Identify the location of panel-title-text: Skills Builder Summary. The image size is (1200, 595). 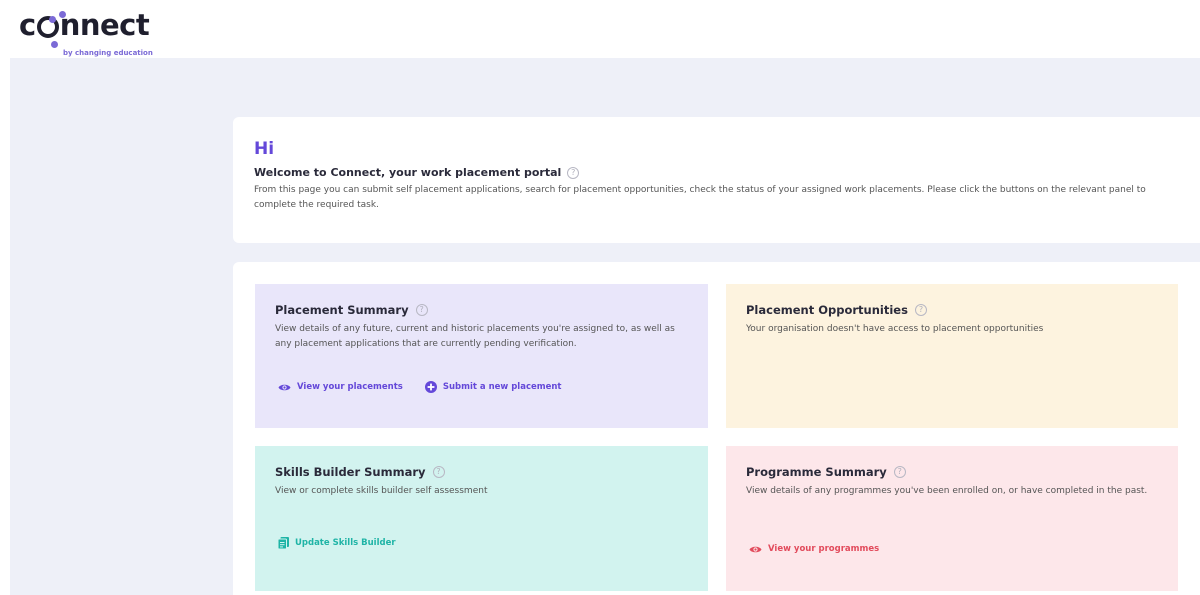
(350, 472).